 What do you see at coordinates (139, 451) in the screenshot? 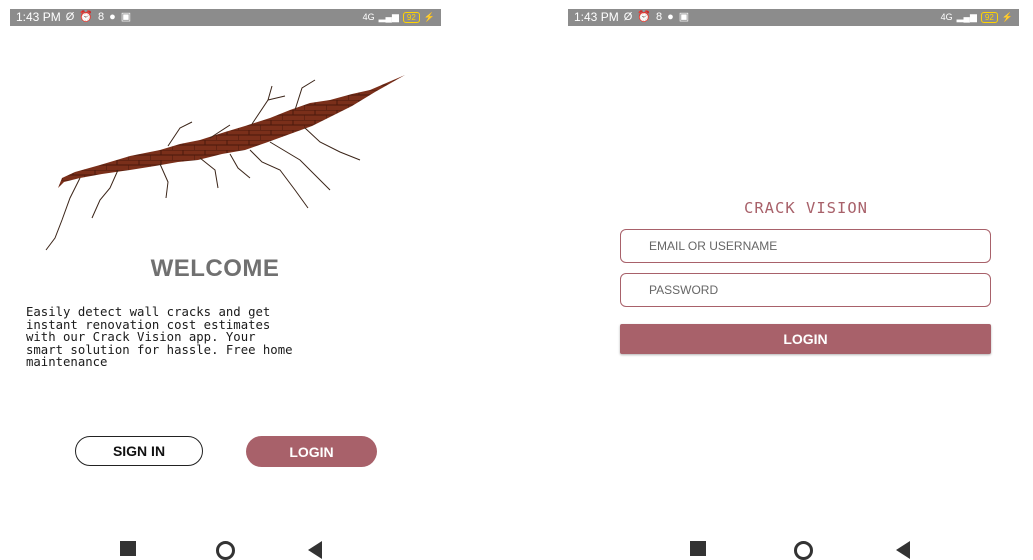
I see `sign-in-button: SIGN IN` at bounding box center [139, 451].